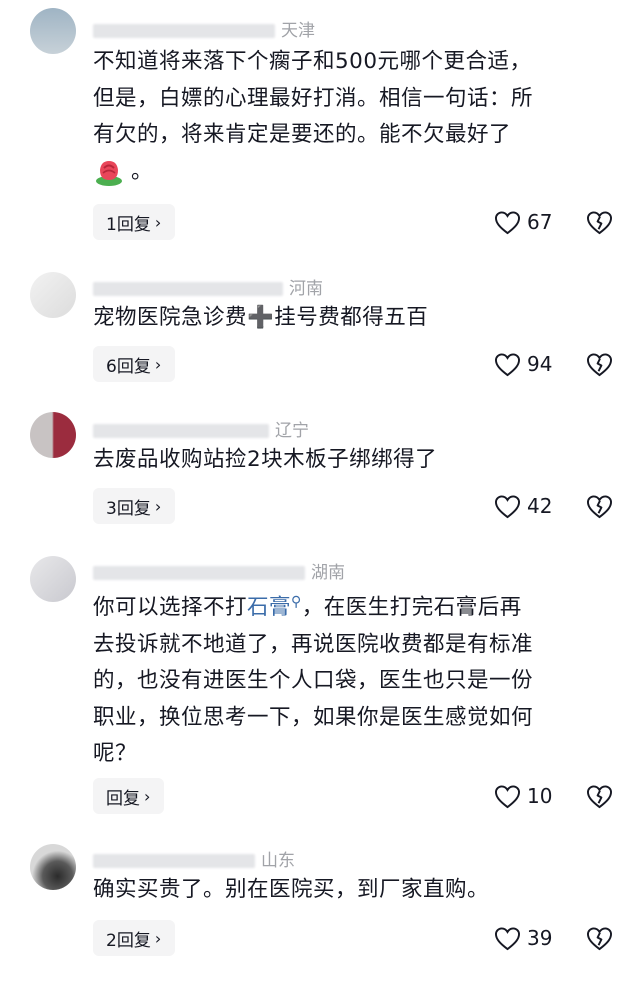  Describe the element at coordinates (523, 506) in the screenshot. I see `like-button: 42` at that location.